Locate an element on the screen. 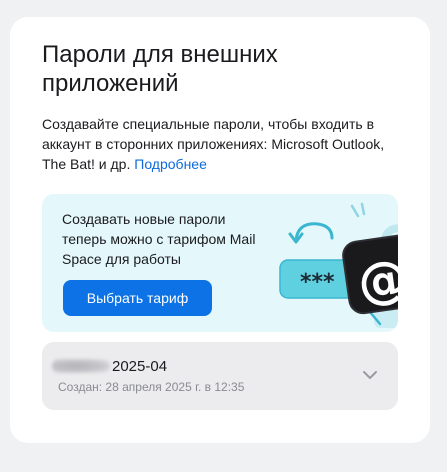  choose-plan-button: Выбрать тариф is located at coordinates (137, 298).